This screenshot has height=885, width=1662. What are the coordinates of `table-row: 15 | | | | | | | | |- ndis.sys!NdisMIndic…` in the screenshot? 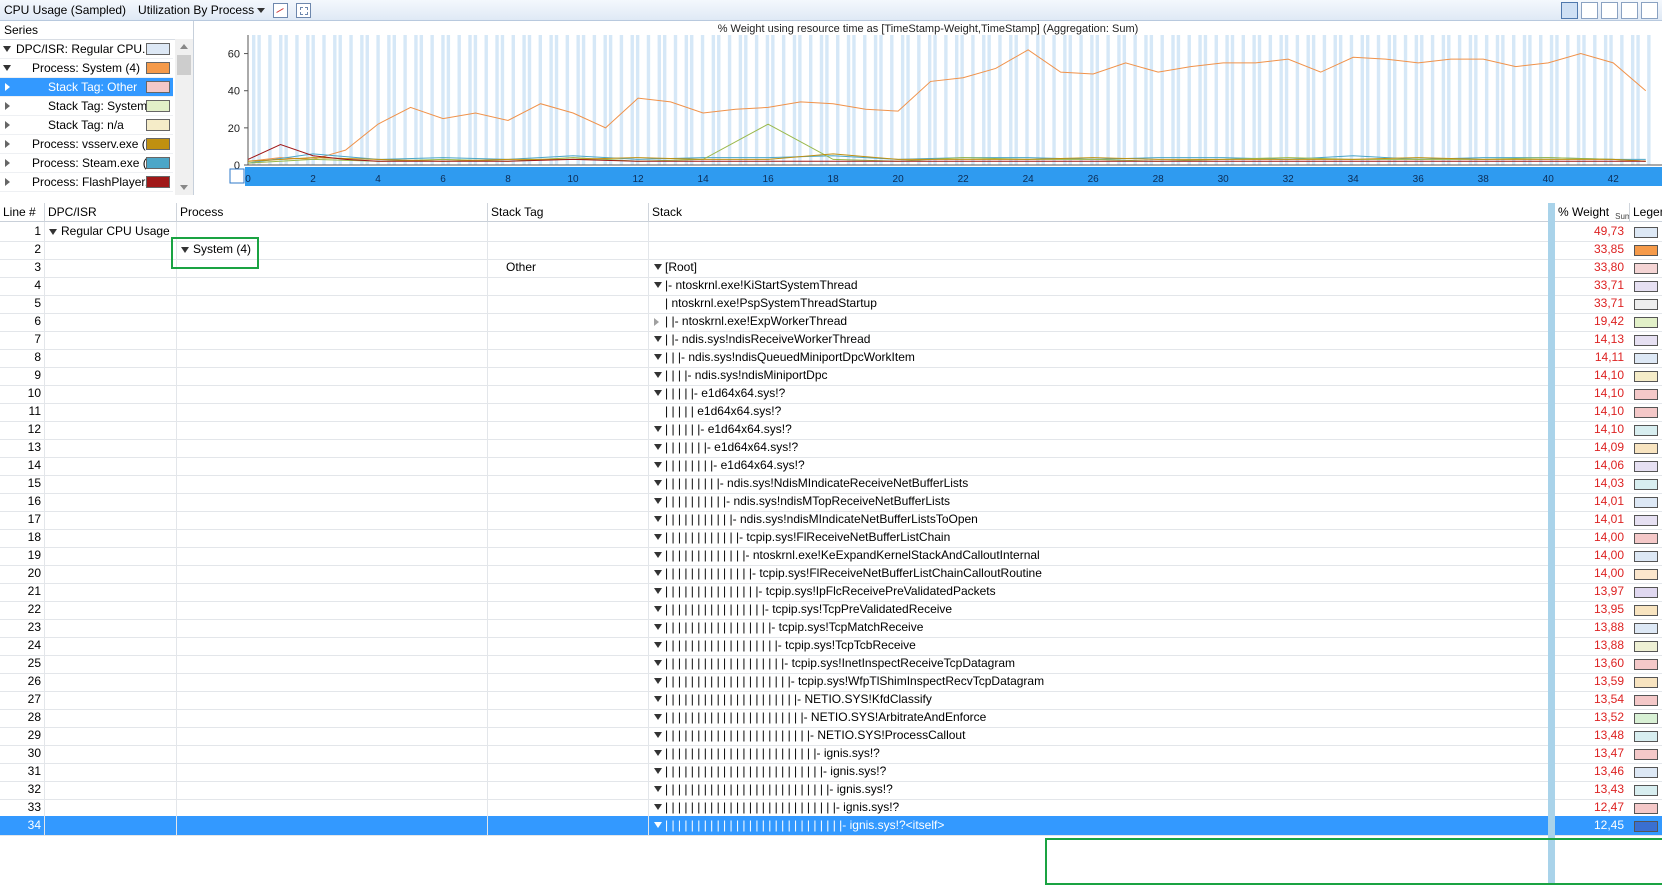 It's located at (831, 484).